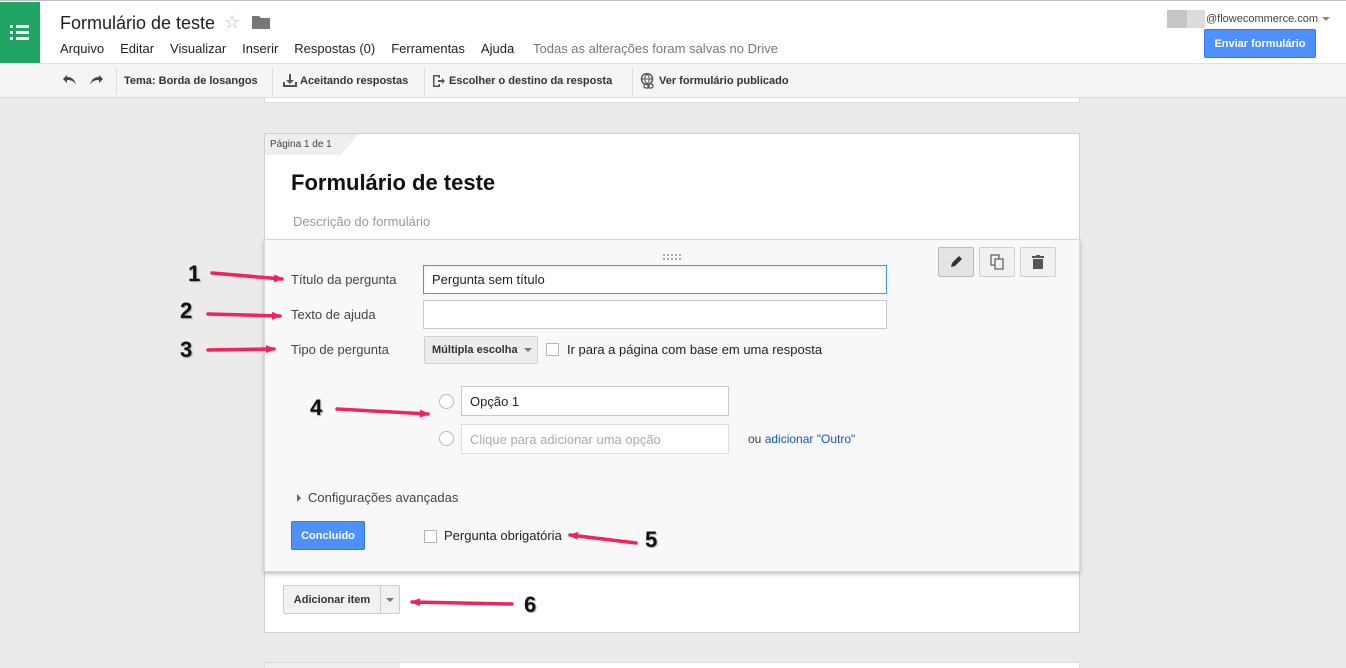 The width and height of the screenshot is (1346, 668). I want to click on delete-question-button, so click(1038, 262).